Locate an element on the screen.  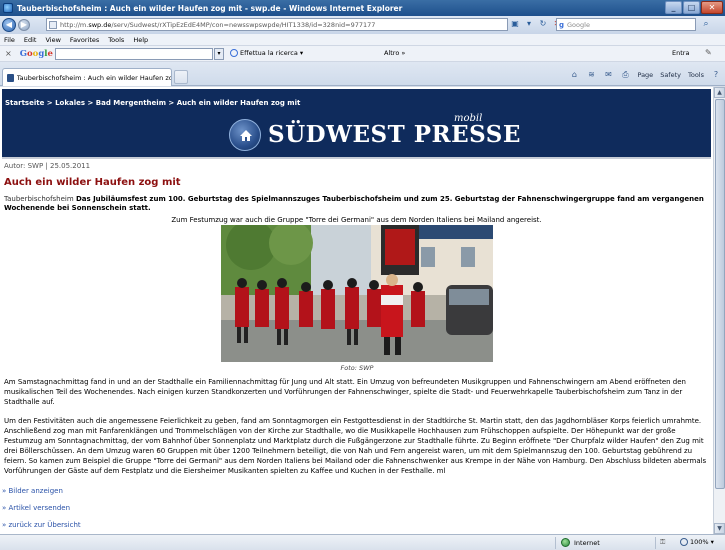
google-search-provider-icon: g is located at coordinates (562, 24).